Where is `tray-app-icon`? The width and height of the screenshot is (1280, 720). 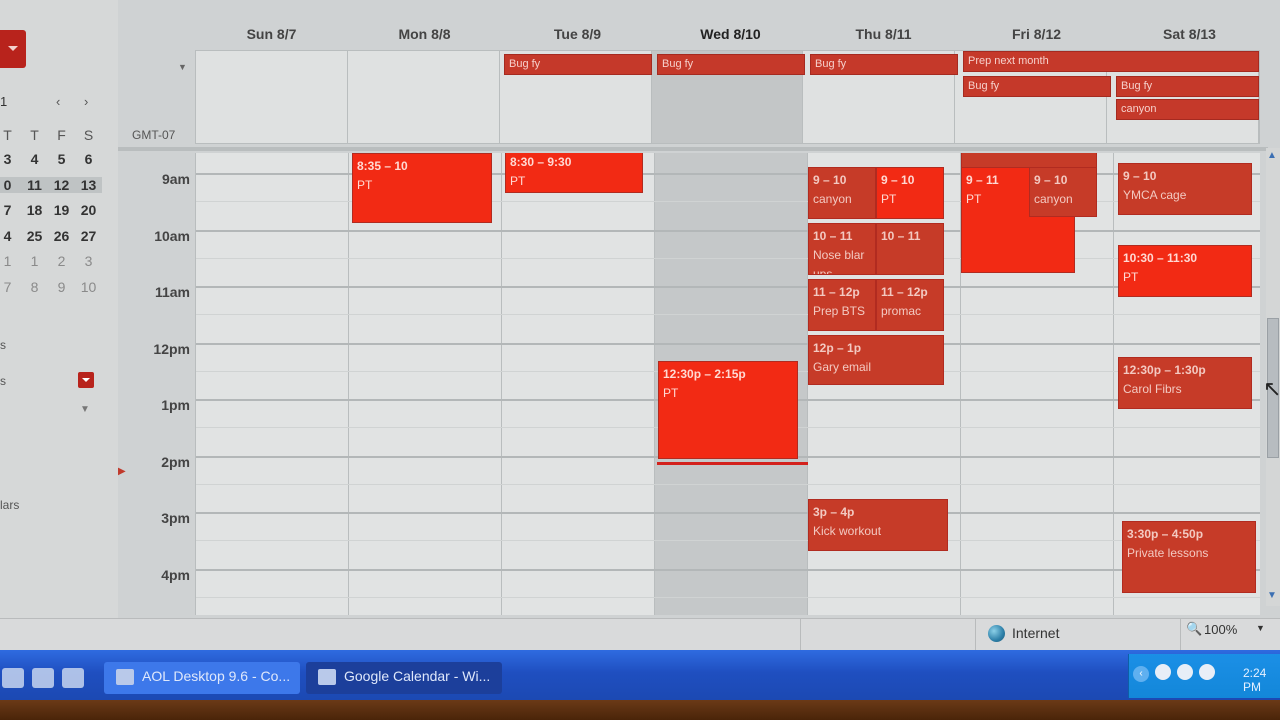
tray-app-icon is located at coordinates (1185, 672).